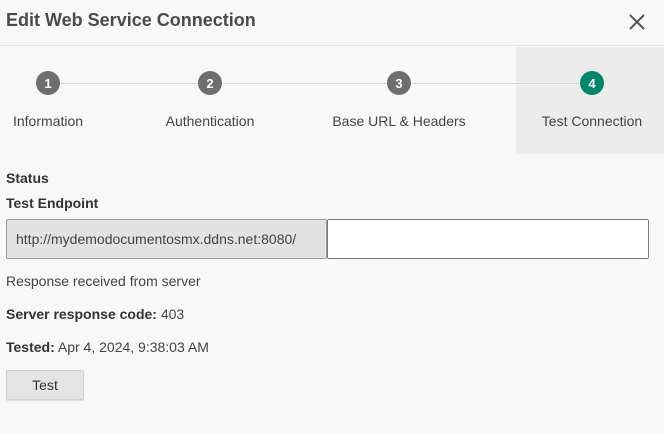 The image size is (664, 433). What do you see at coordinates (592, 121) in the screenshot?
I see `step-label: Test Connection` at bounding box center [592, 121].